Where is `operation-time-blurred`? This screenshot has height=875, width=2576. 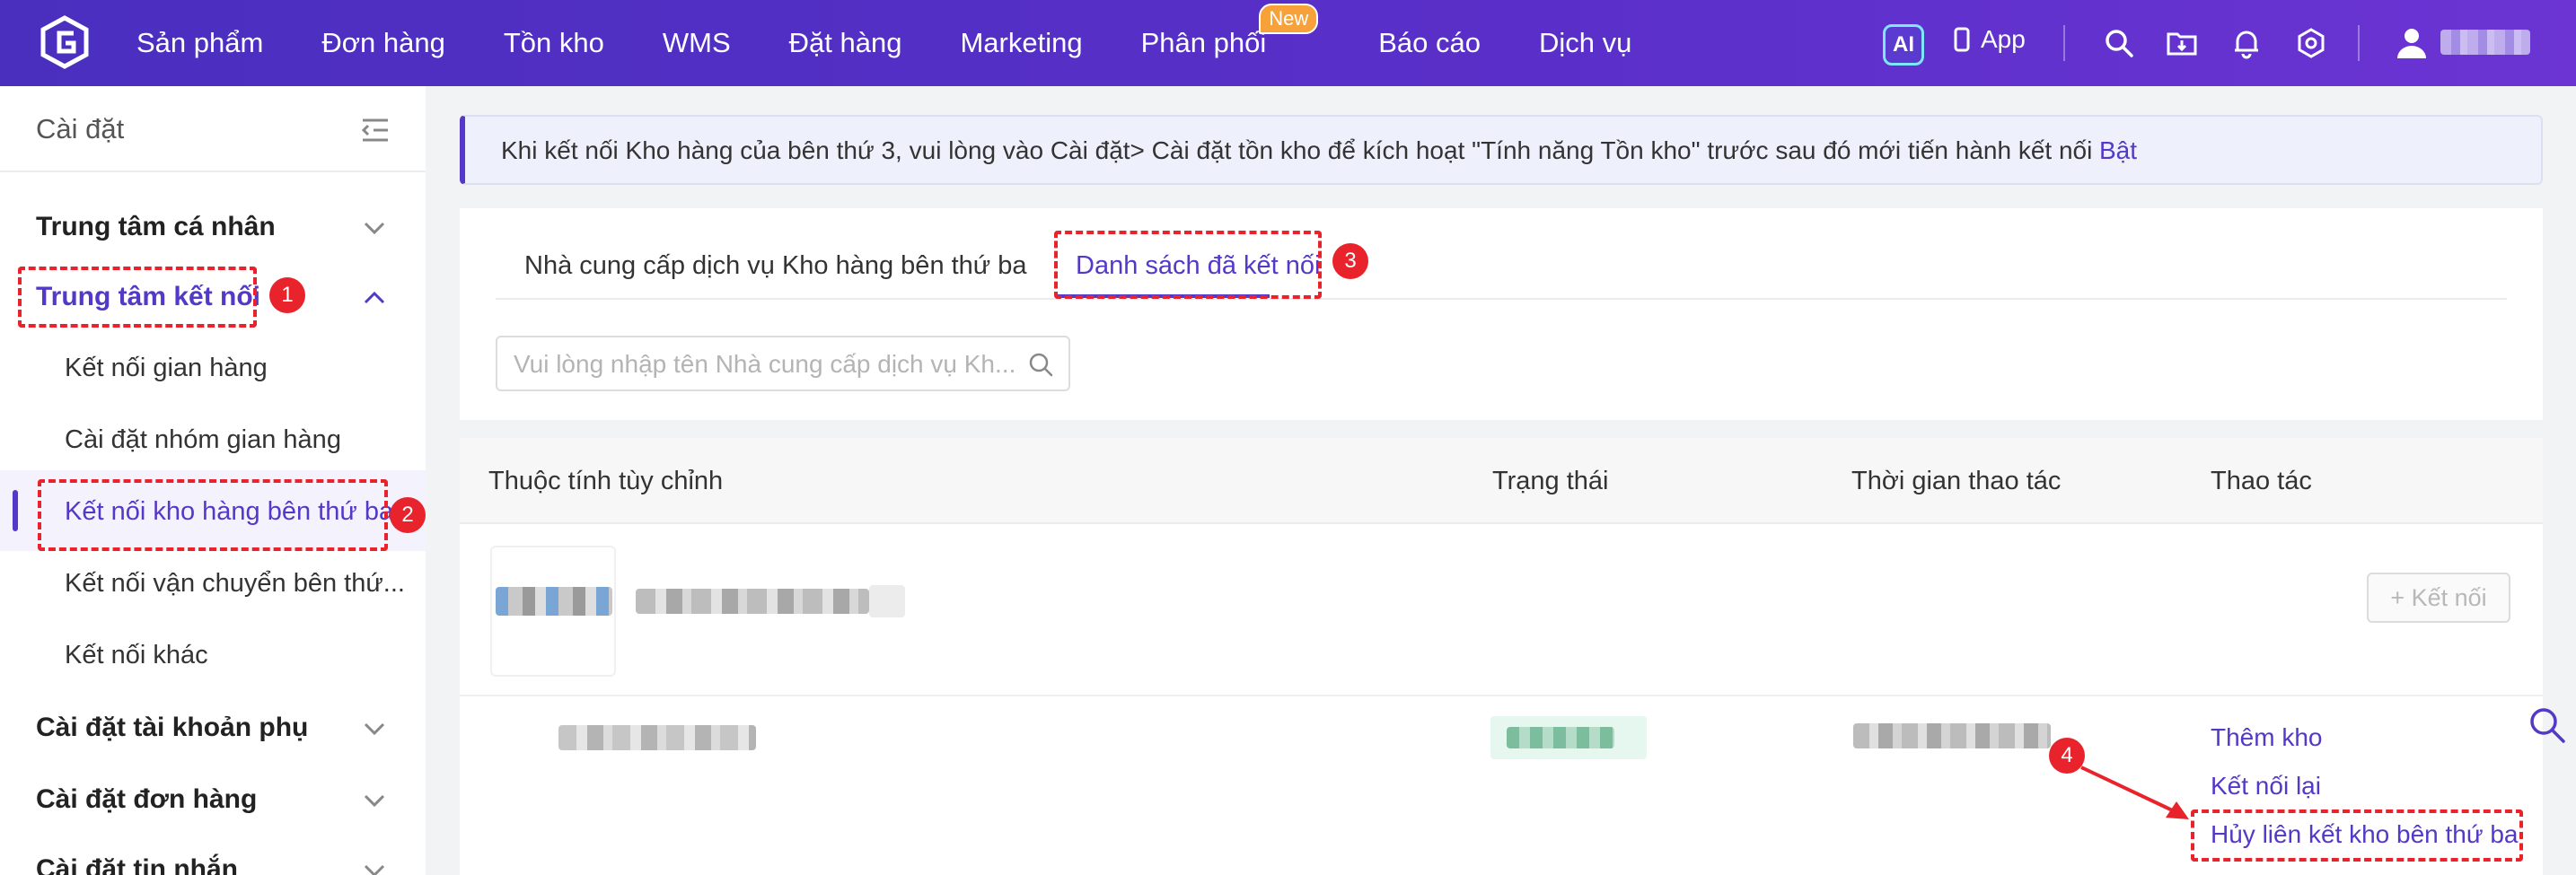
operation-time-blurred is located at coordinates (1952, 736).